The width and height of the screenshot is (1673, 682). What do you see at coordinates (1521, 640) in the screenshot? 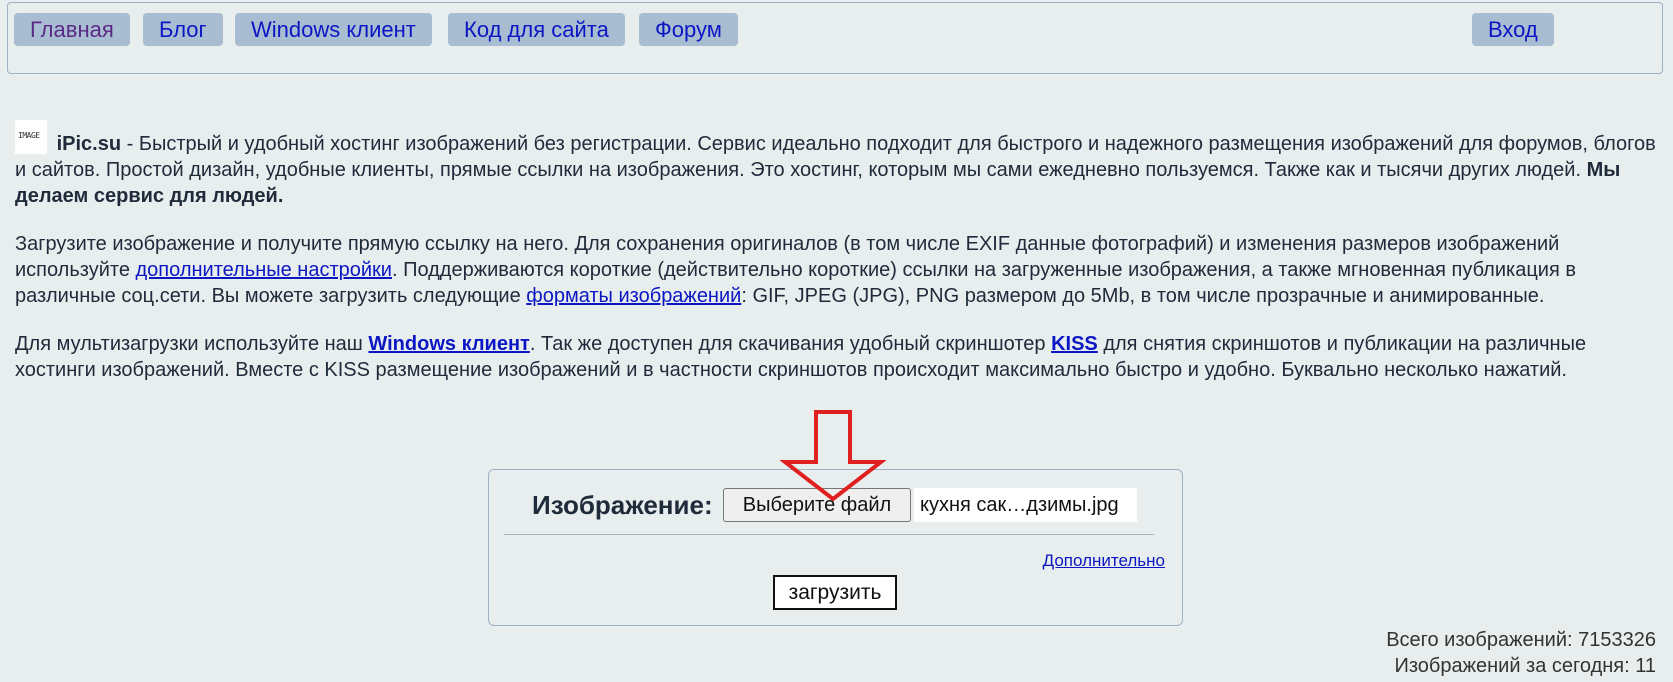
I see `total-images: Всего изображений: 7153326` at bounding box center [1521, 640].